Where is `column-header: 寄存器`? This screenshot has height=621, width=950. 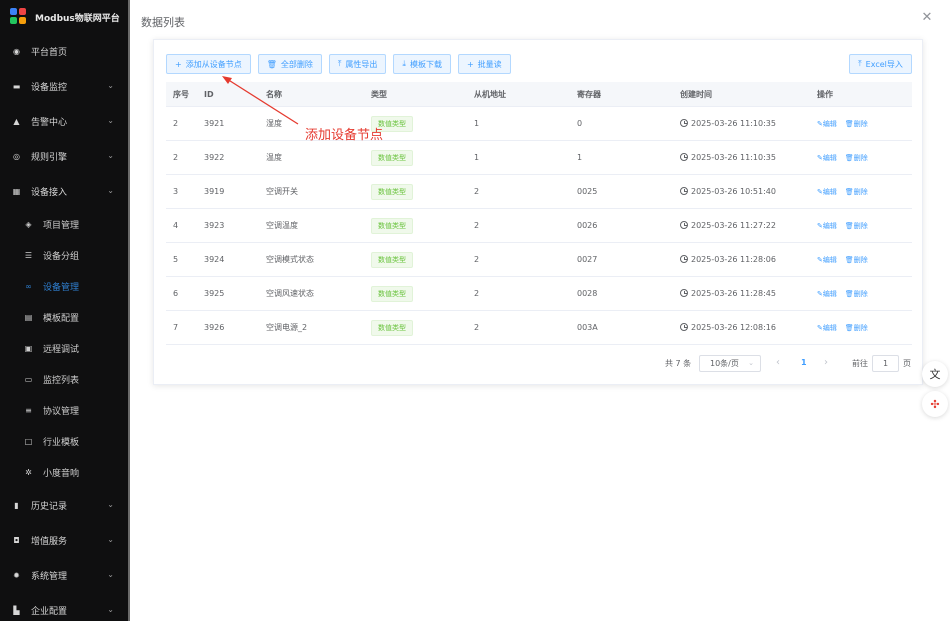
column-header: 寄存器 is located at coordinates (589, 94).